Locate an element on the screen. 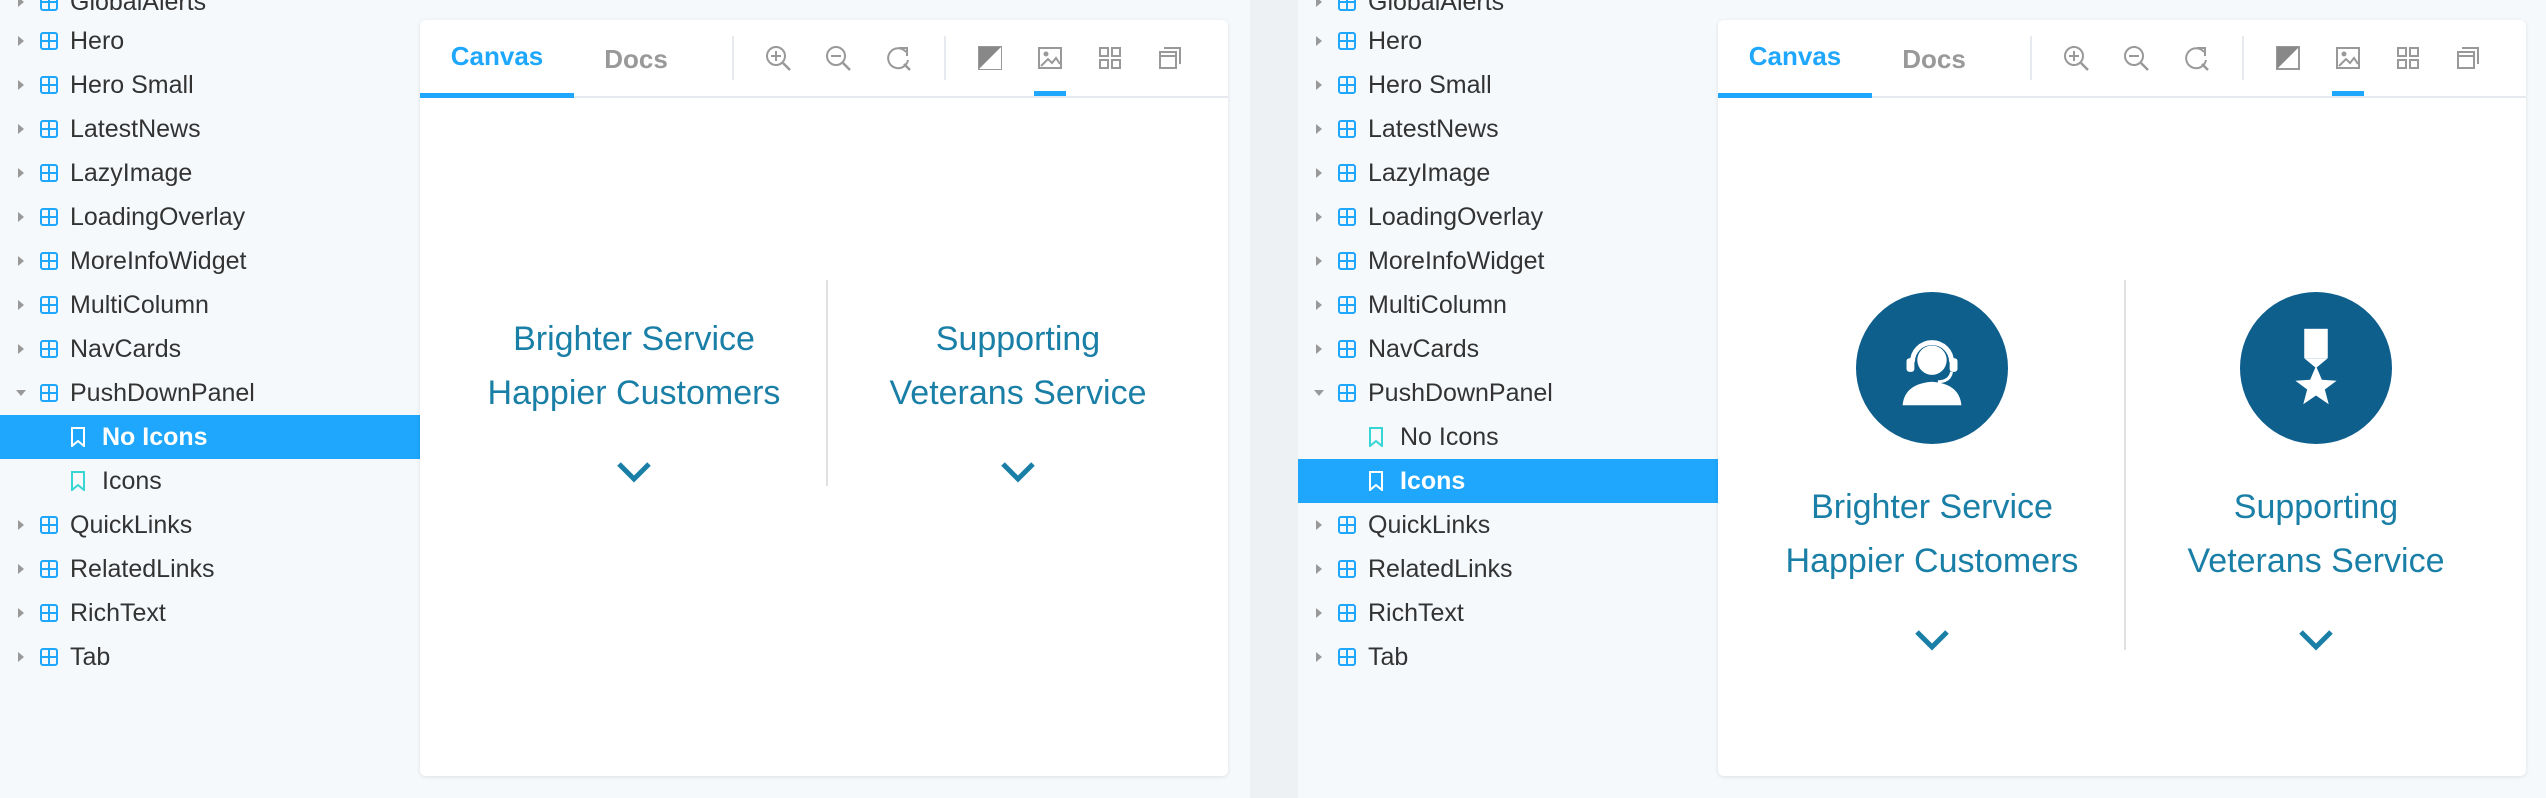 This screenshot has width=2546, height=798. zoom-in-icon is located at coordinates (778, 58).